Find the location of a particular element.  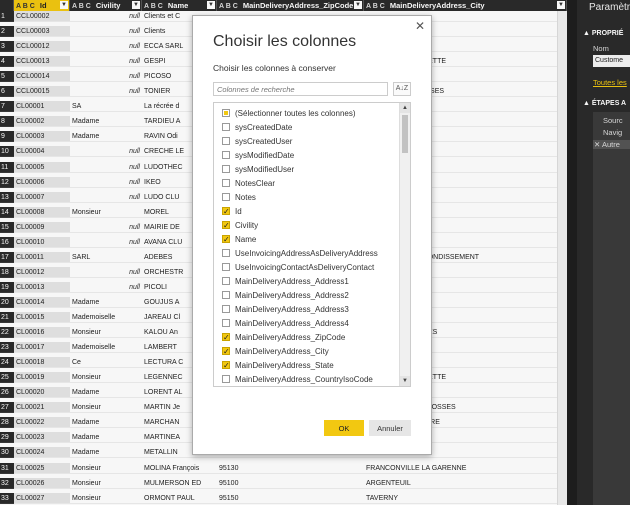

column-option: MainDeliveryAddress_ZipCode is located at coordinates (283, 337).